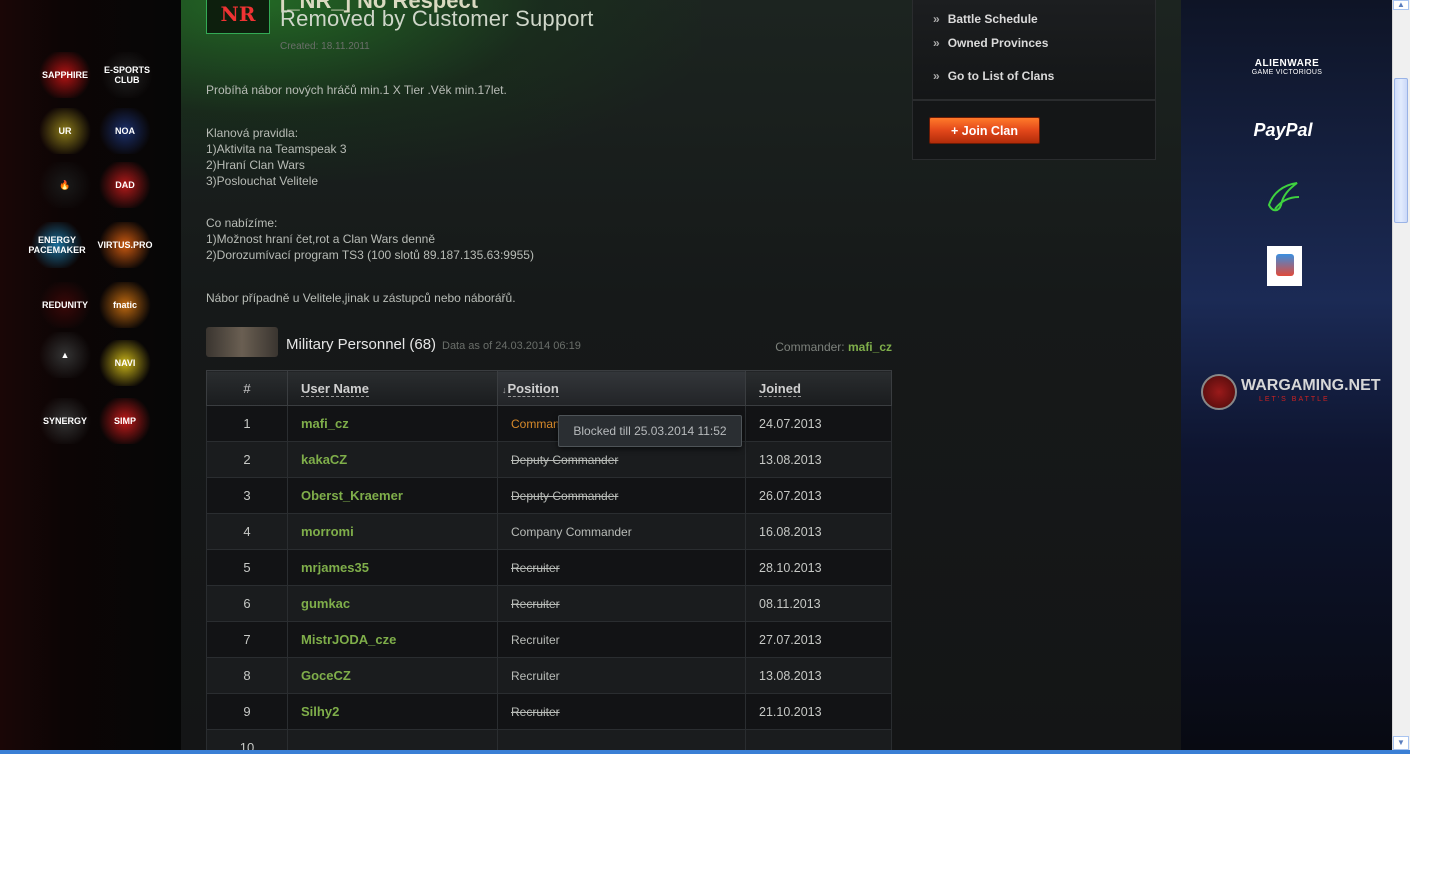 This screenshot has height=870, width=1440. What do you see at coordinates (65, 185) in the screenshot?
I see `sponsor-logo: 🔥` at bounding box center [65, 185].